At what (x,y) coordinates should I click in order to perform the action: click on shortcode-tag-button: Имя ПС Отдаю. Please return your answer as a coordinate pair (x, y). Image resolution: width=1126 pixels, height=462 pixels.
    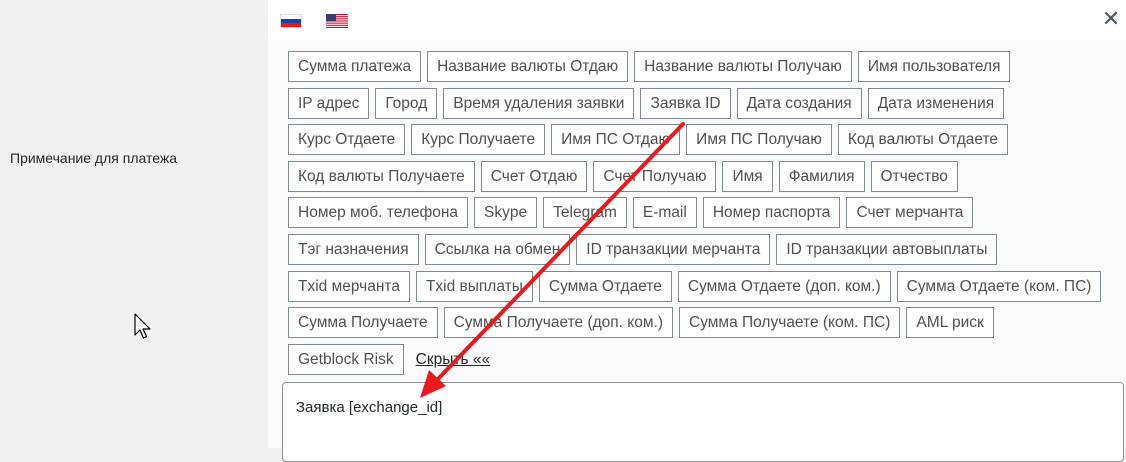
    Looking at the image, I should click on (616, 140).